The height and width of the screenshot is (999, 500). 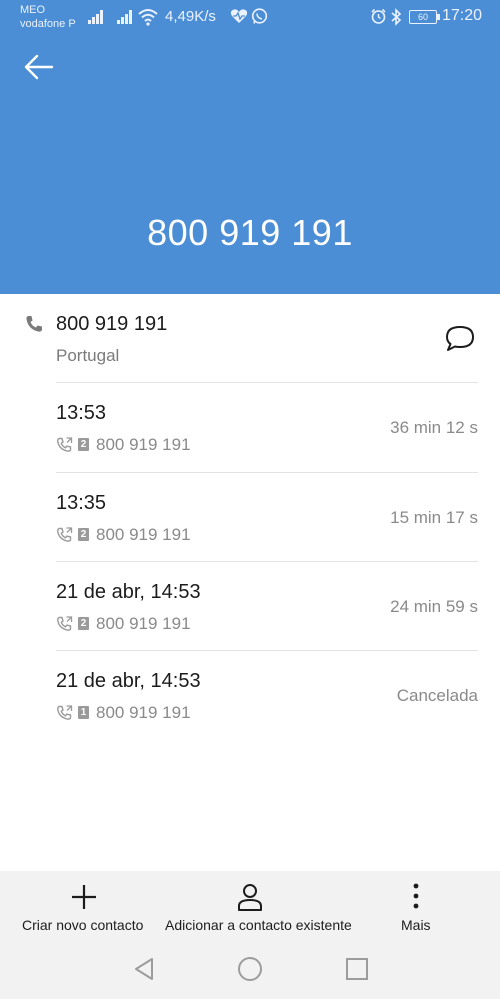 I want to click on call-log-row: 13:53 2 800 919 191 36 min 12 s, so click(x=250, y=446).